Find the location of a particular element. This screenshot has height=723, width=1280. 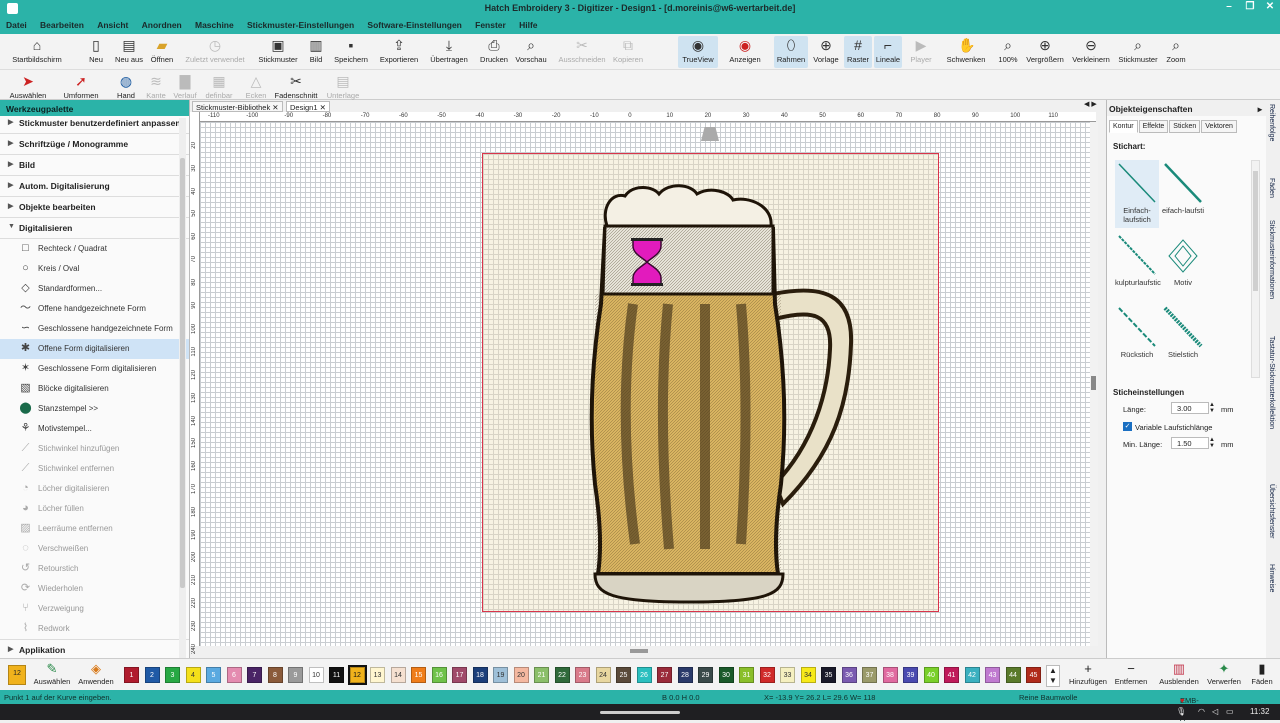

thread-swatch: 5 is located at coordinates (213, 675).